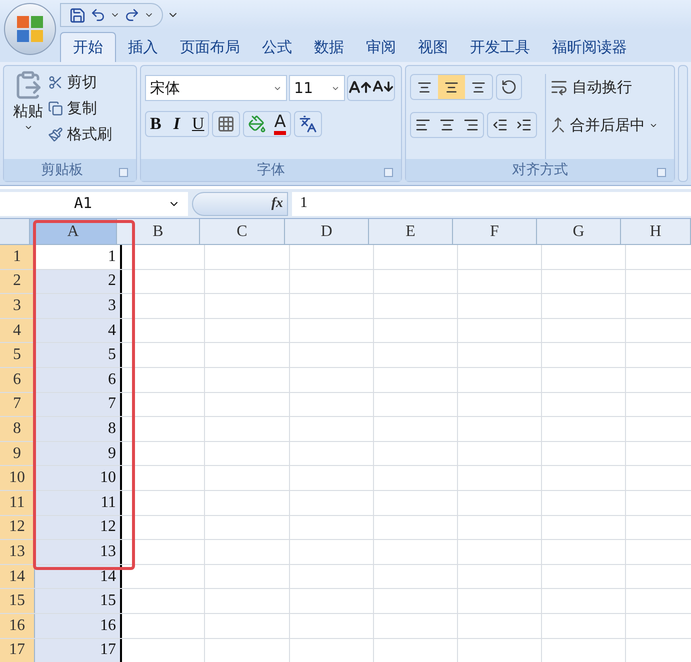 Image resolution: width=691 pixels, height=662 pixels. Describe the element at coordinates (17, 404) in the screenshot. I see `row-header: 7` at that location.